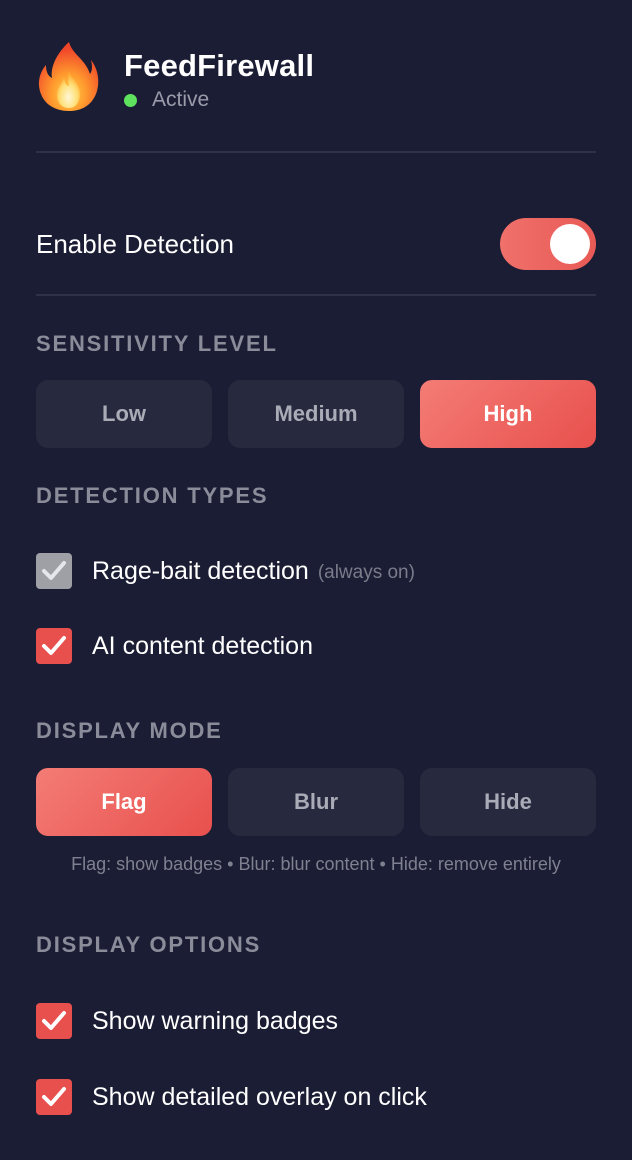 The height and width of the screenshot is (1160, 632). I want to click on display-mode-title: DISPLAY MODE, so click(129, 730).